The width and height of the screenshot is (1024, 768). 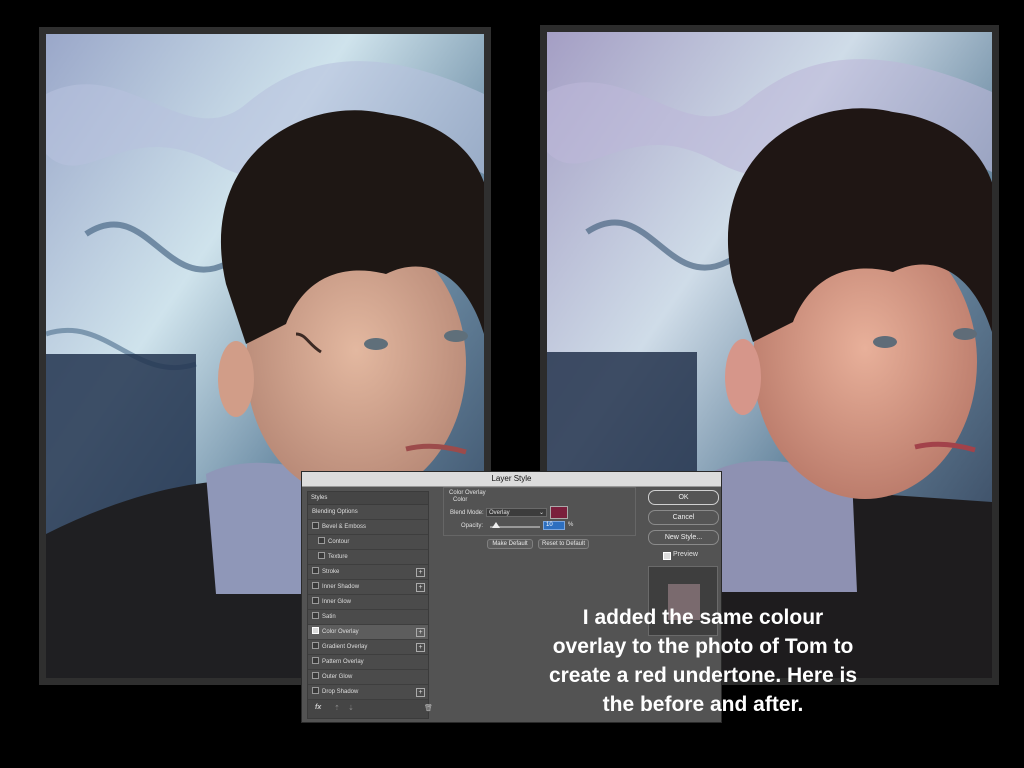 What do you see at coordinates (340, 692) in the screenshot?
I see `style-item-label: Drop Shadow` at bounding box center [340, 692].